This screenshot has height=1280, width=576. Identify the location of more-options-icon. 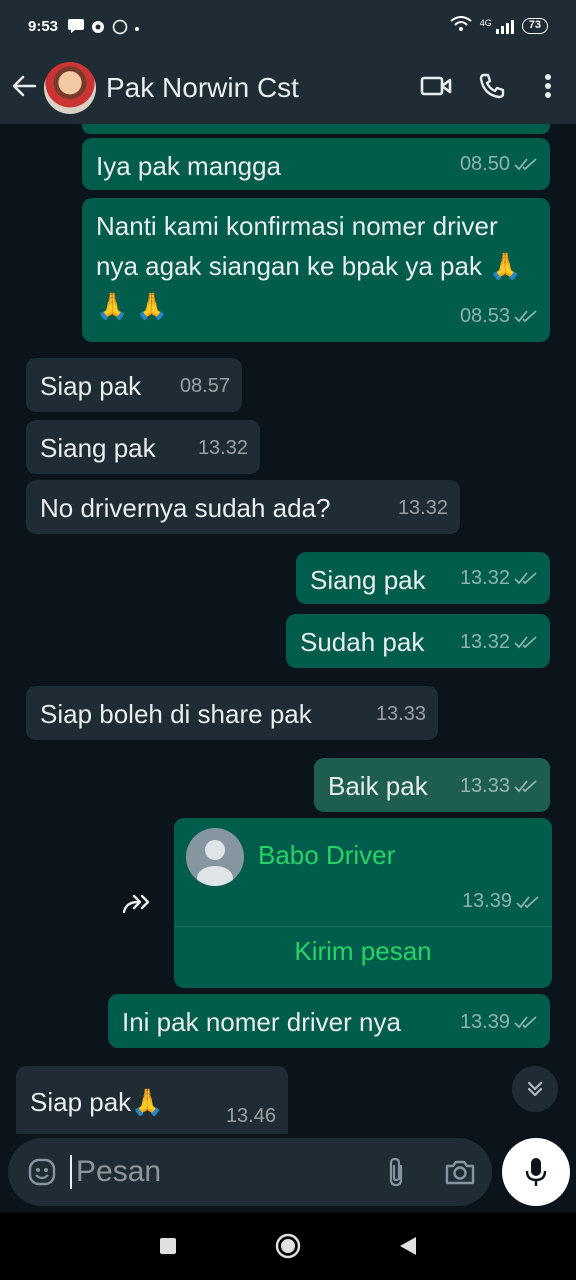
(548, 88).